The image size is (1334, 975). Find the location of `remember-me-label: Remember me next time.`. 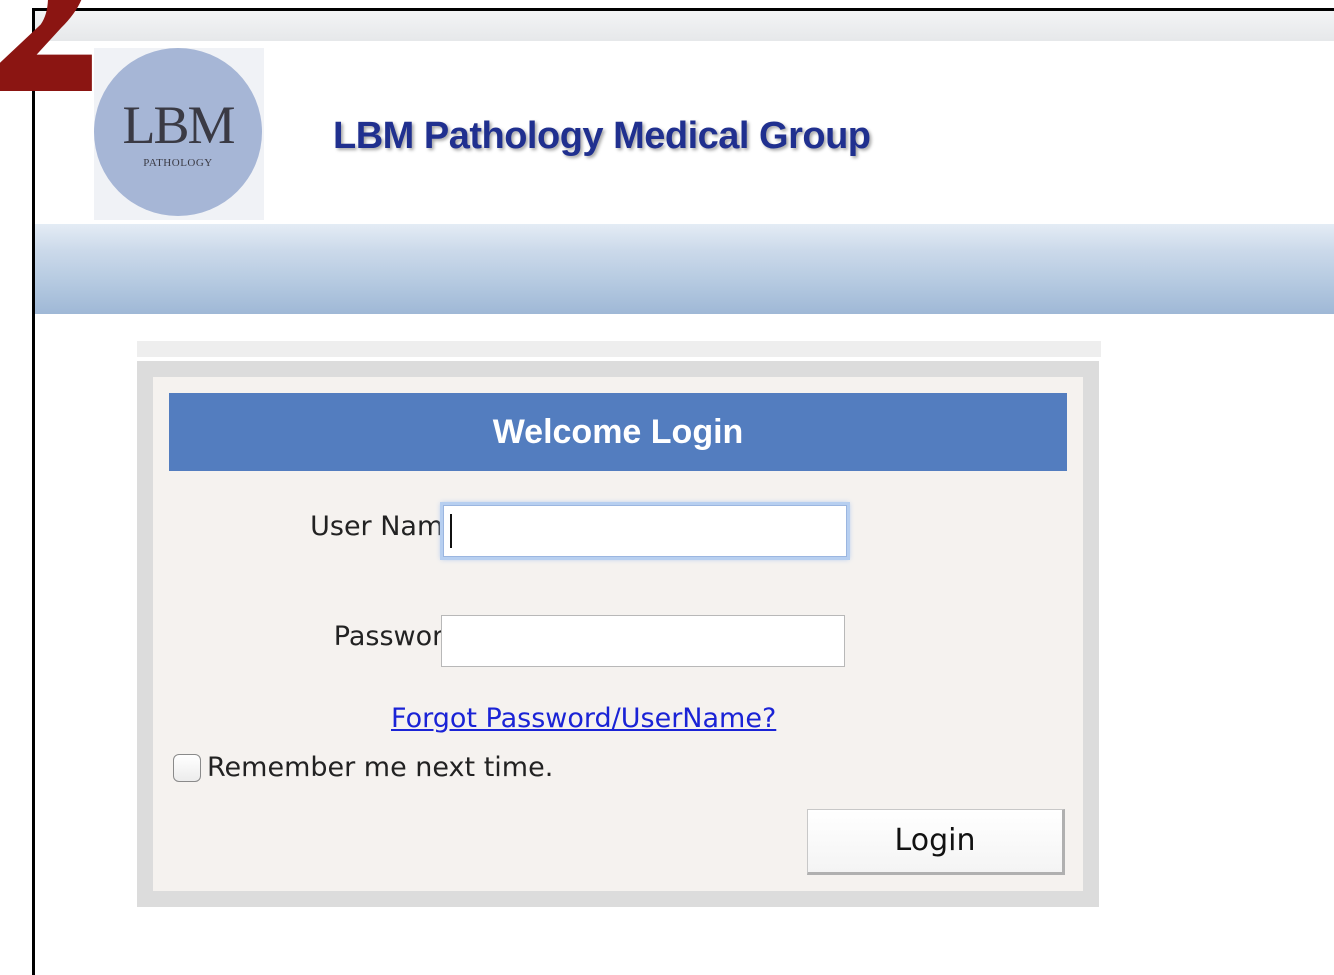

remember-me-label: Remember me next time. is located at coordinates (380, 767).